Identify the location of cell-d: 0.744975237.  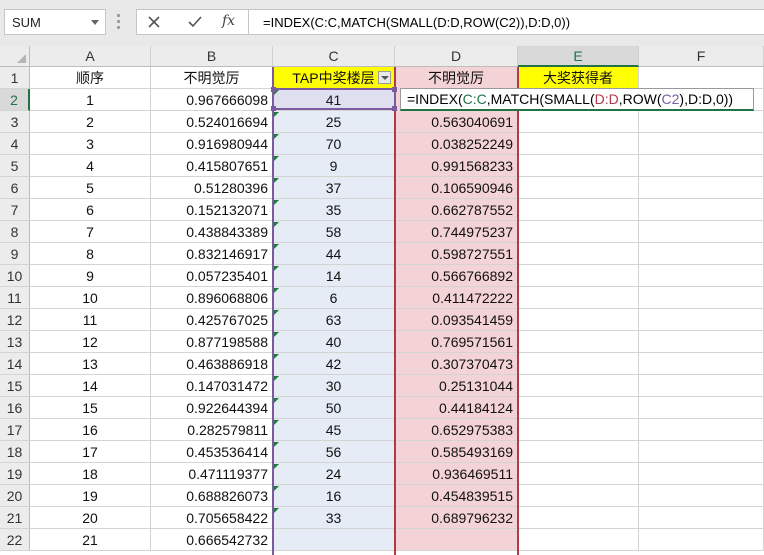
(456, 232).